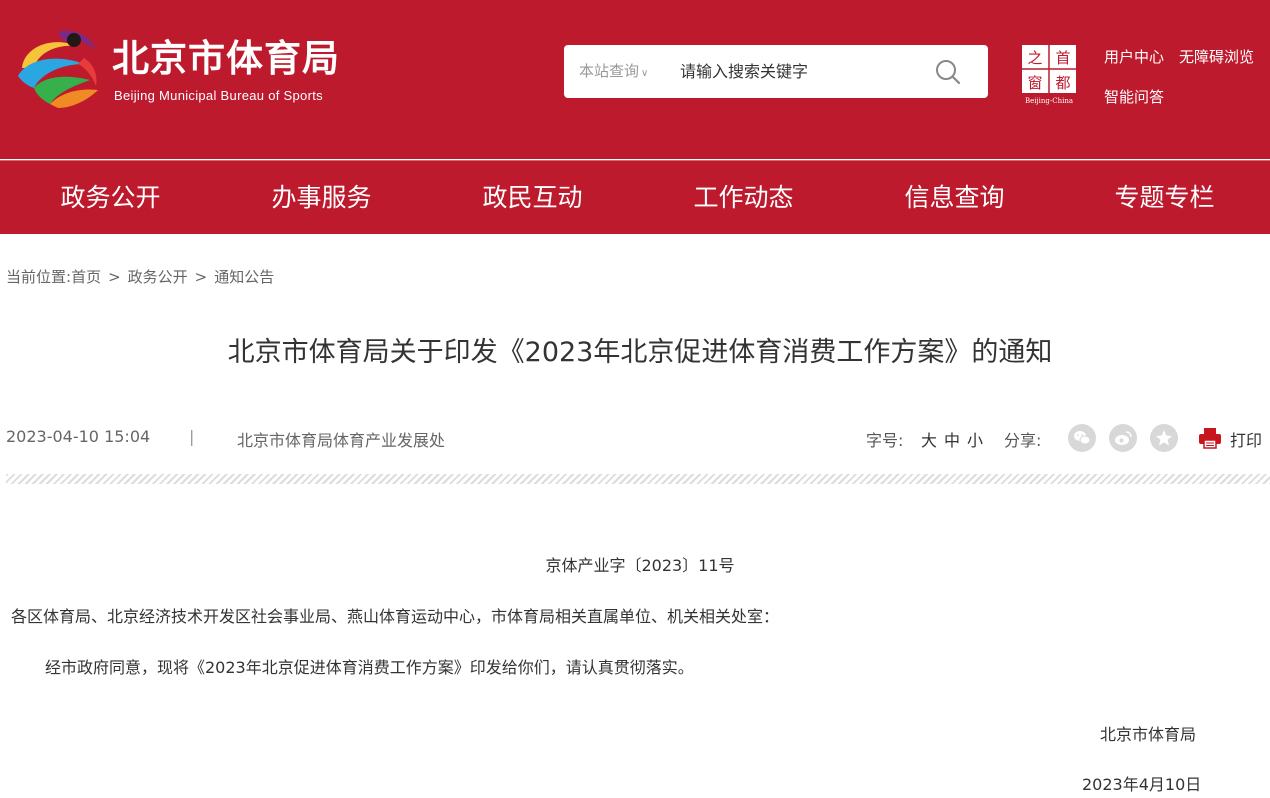 The image size is (1270, 798). Describe the element at coordinates (78, 436) in the screenshot. I see `publish-date: 2023-04-10 15:04` at that location.